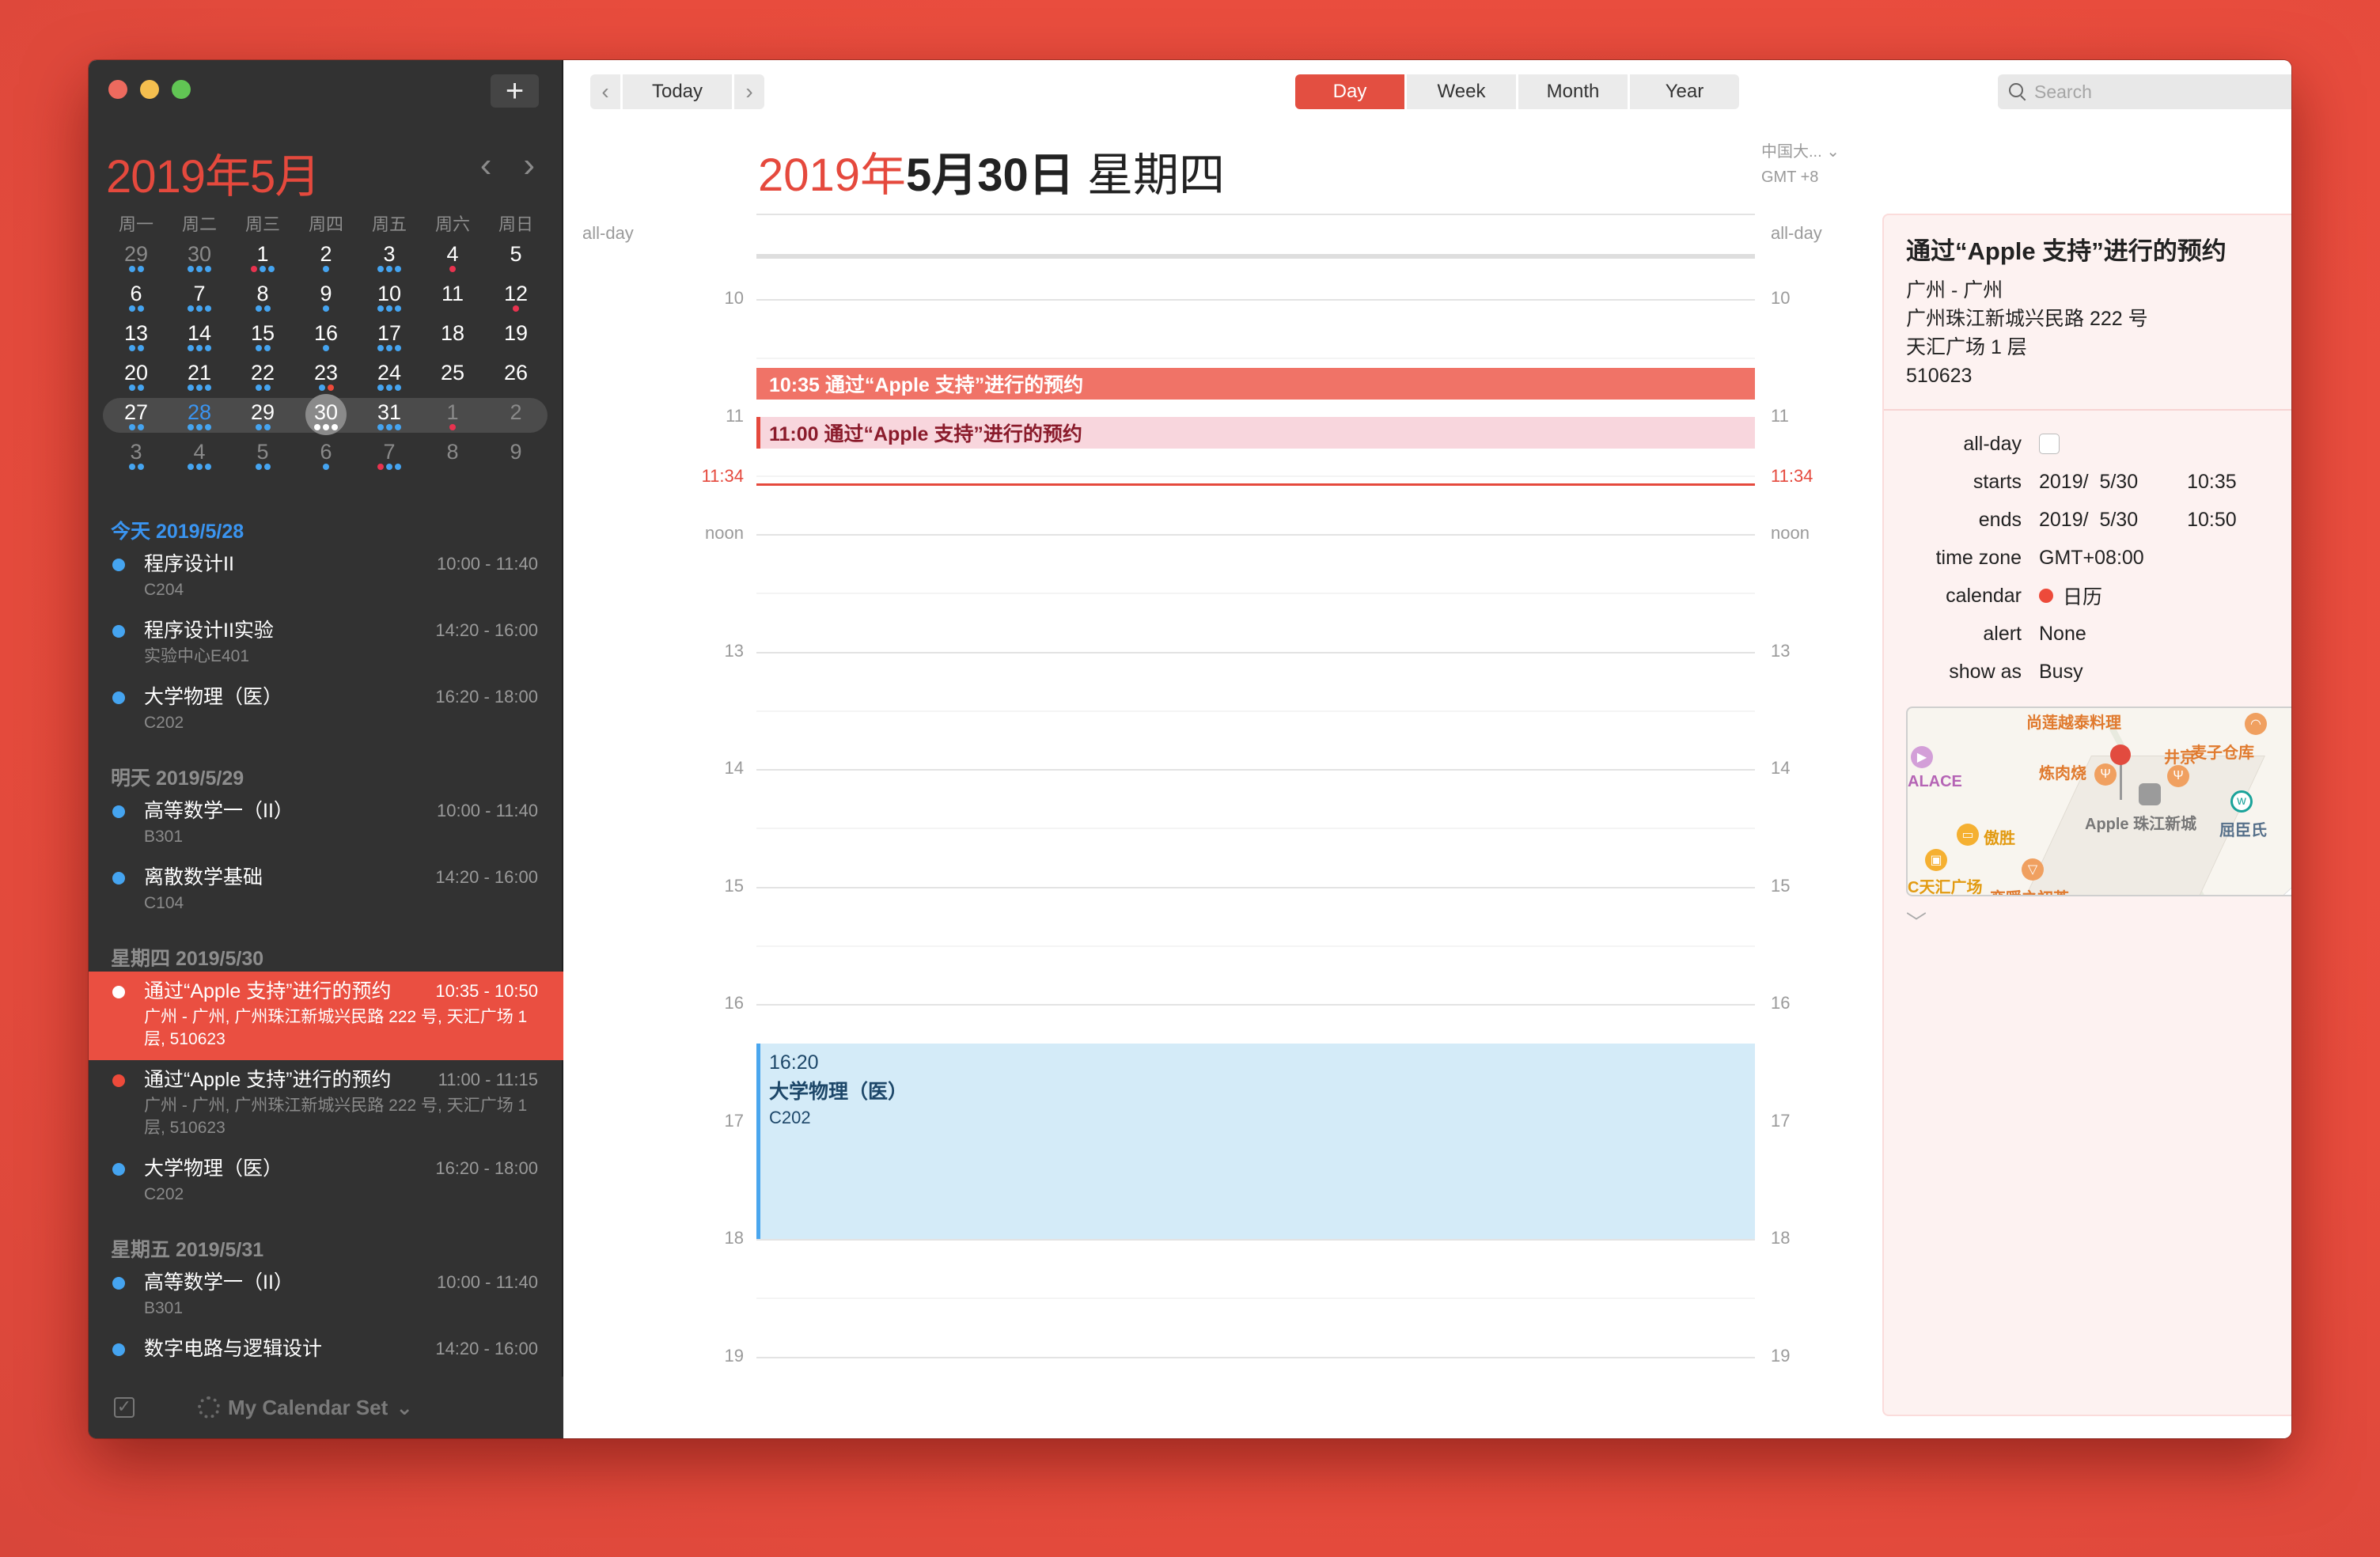 The height and width of the screenshot is (1557, 2380). What do you see at coordinates (1800, 164) in the screenshot?
I see `timezone-selector: 中国大... ⌄ GMT +8` at bounding box center [1800, 164].